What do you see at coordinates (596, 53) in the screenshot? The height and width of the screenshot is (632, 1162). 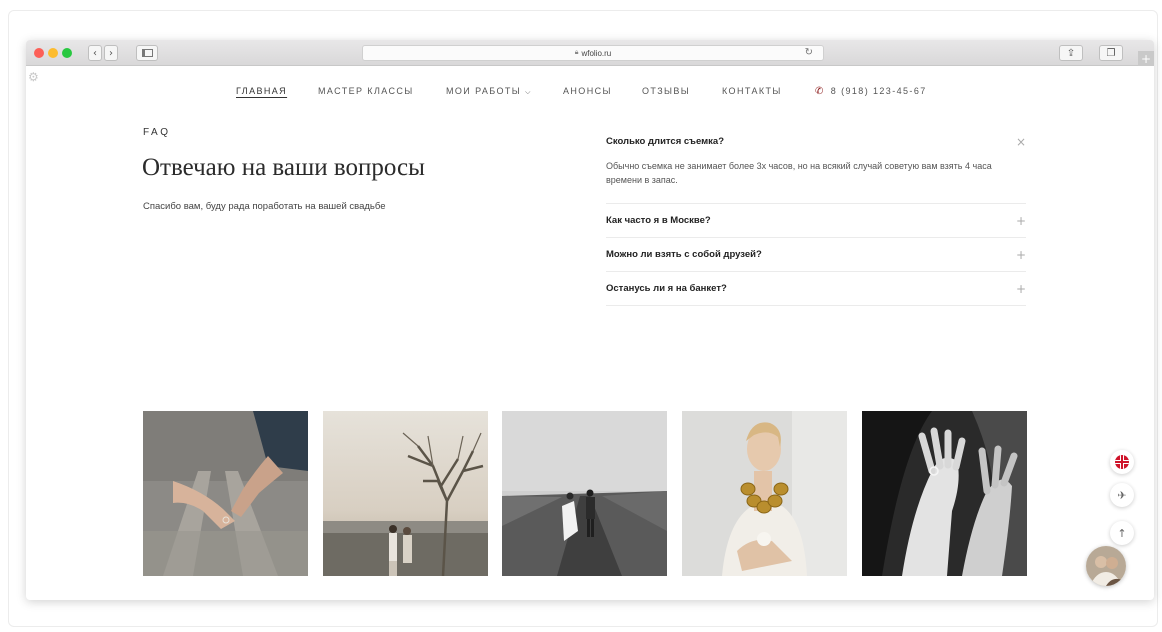 I see `address-url: wfolio.ru` at bounding box center [596, 53].